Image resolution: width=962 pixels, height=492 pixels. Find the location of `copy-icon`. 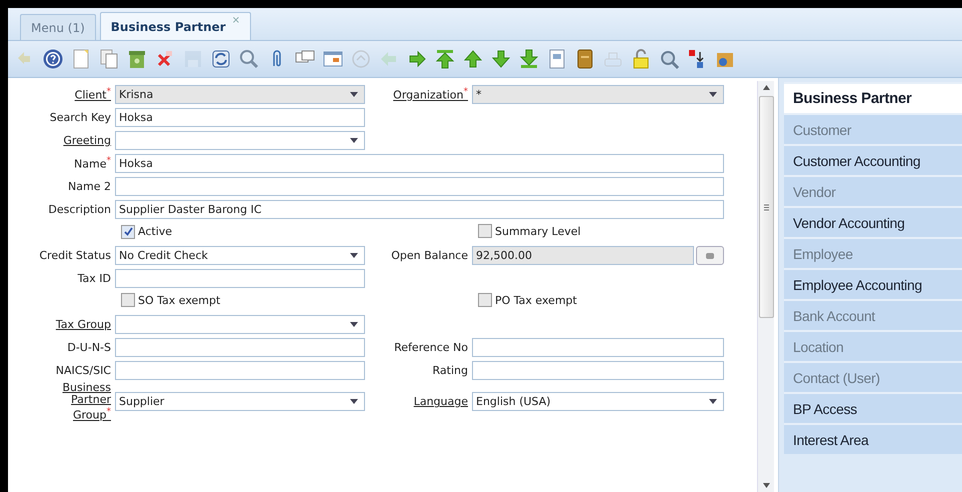

copy-icon is located at coordinates (109, 59).